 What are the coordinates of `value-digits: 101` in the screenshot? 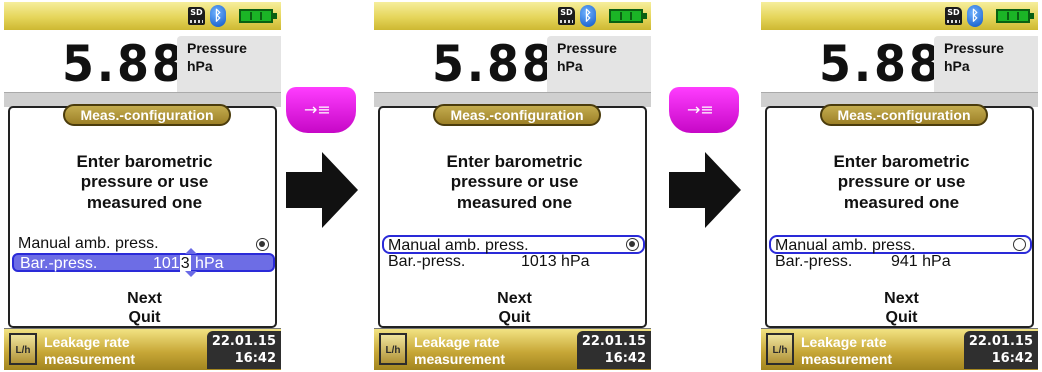 It's located at (166, 263).